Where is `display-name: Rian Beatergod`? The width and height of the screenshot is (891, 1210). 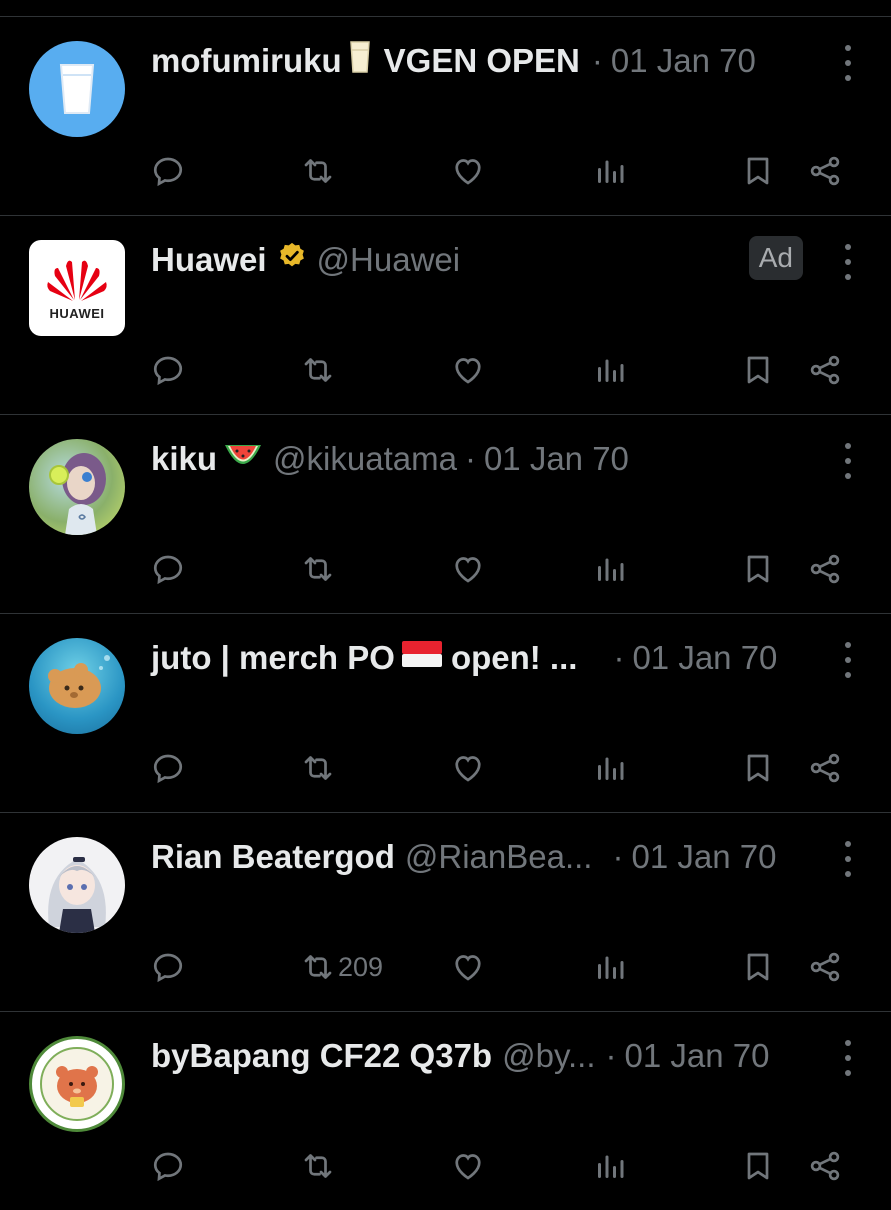 display-name: Rian Beatergod is located at coordinates (273, 857).